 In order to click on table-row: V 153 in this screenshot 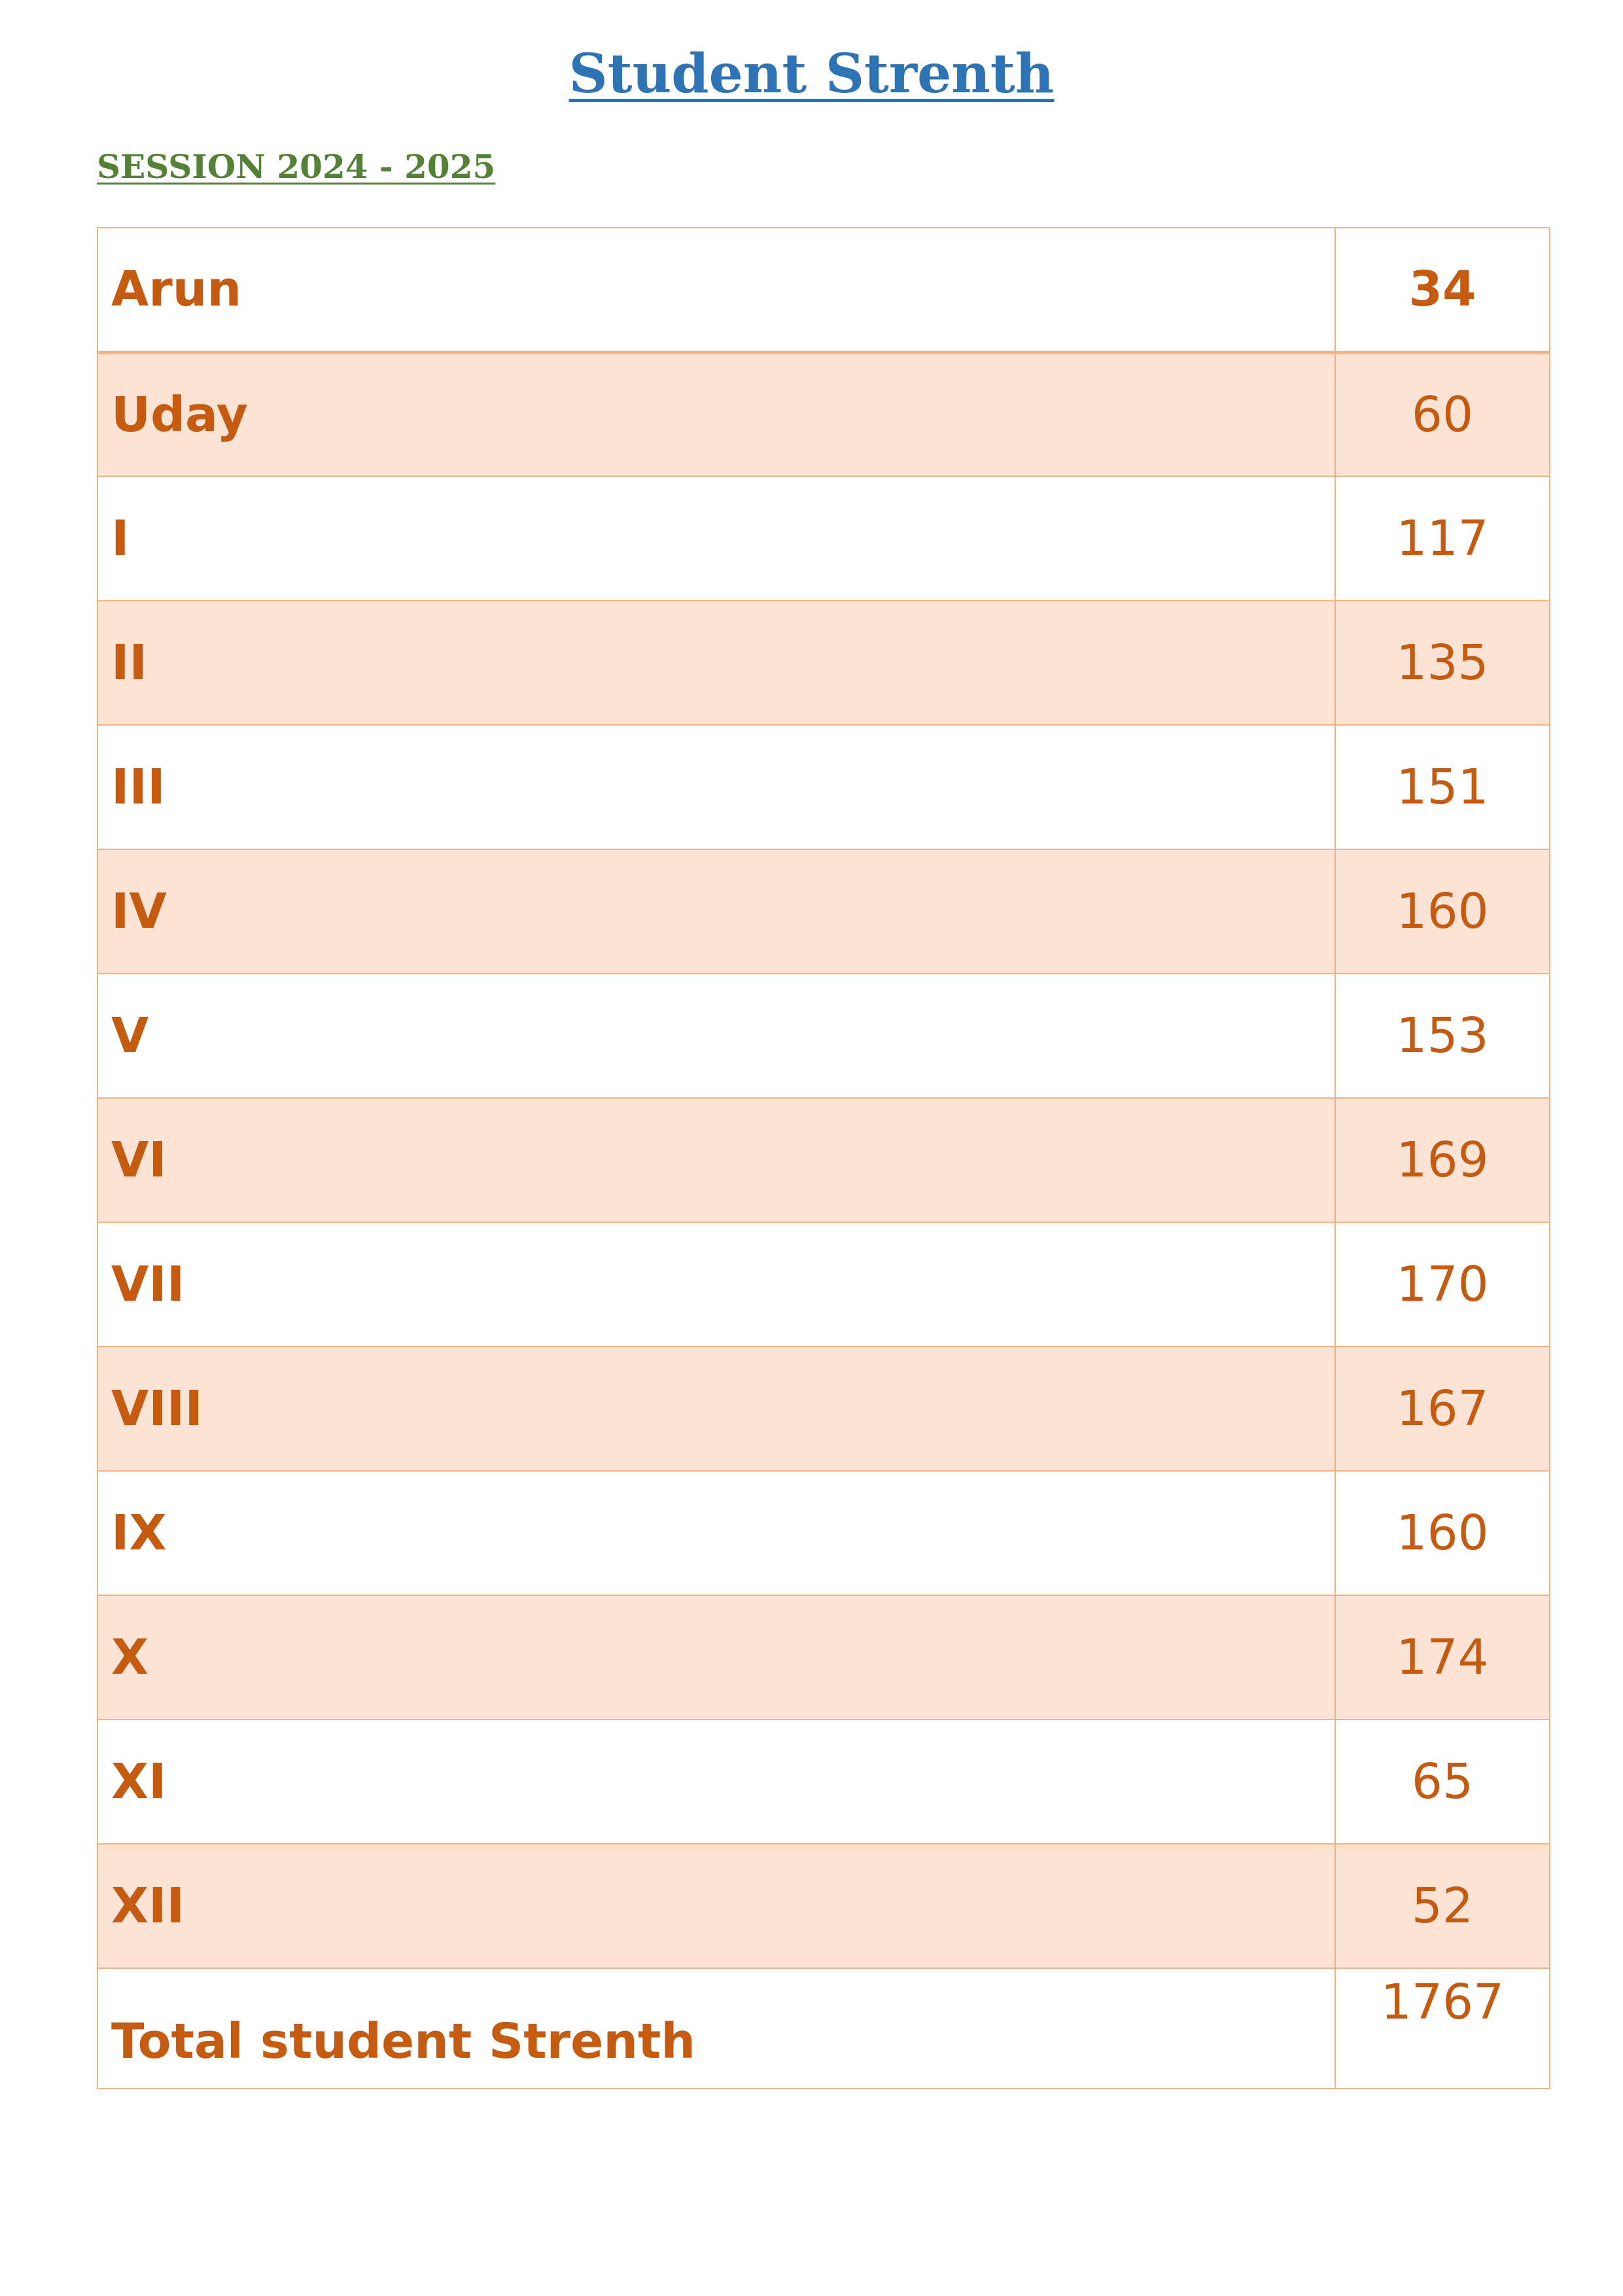, I will do `click(824, 1036)`.